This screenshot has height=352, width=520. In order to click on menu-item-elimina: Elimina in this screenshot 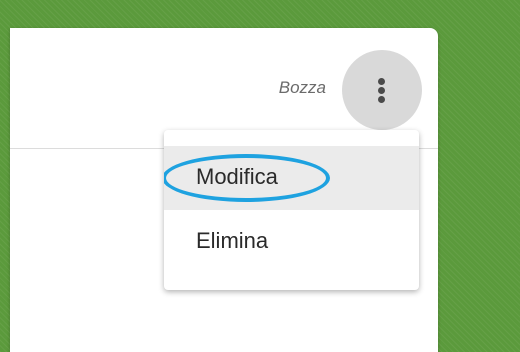, I will do `click(291, 242)`.